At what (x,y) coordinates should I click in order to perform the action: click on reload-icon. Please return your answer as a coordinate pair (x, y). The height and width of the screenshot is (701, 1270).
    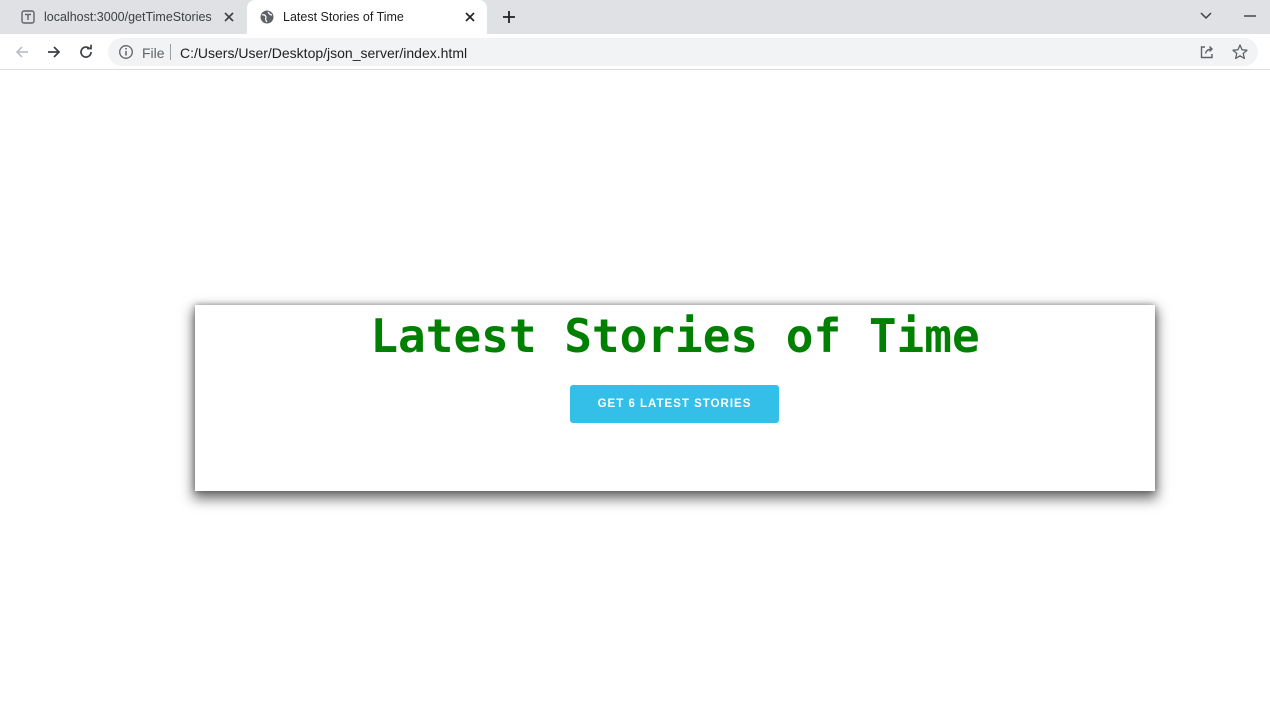
    Looking at the image, I should click on (86, 52).